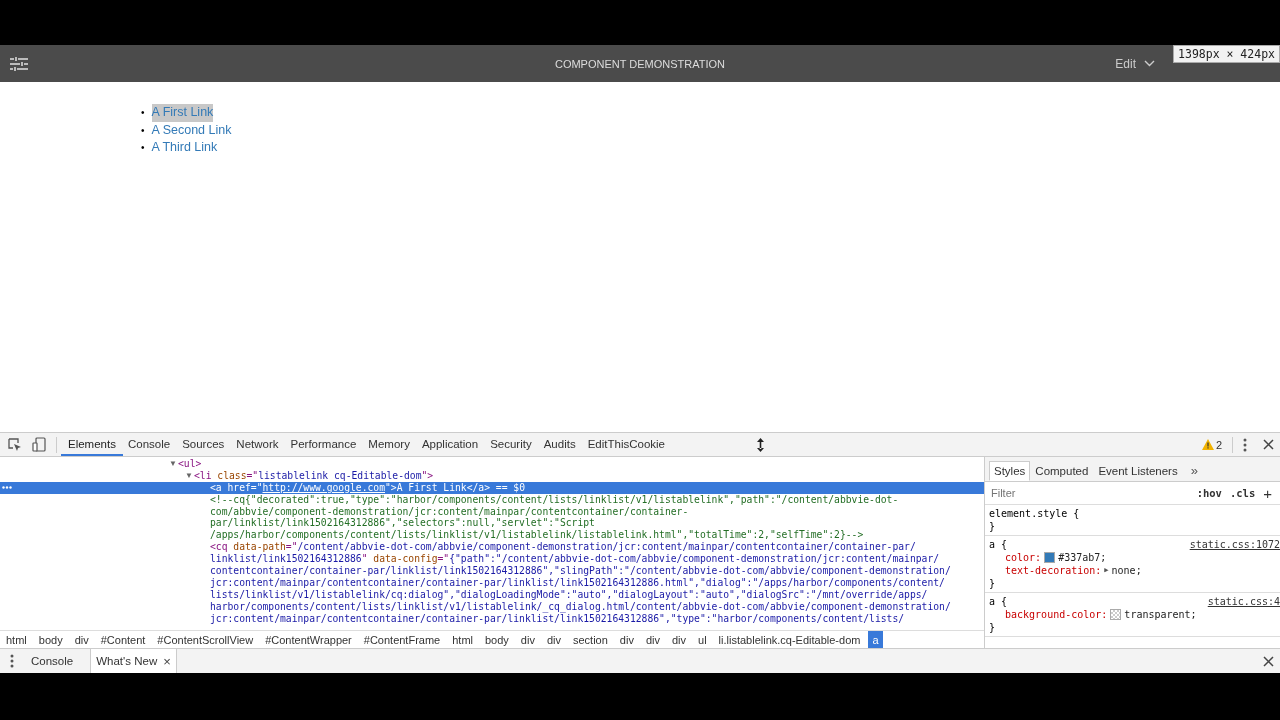  What do you see at coordinates (590, 639) in the screenshot?
I see `breadcrumb: section` at bounding box center [590, 639].